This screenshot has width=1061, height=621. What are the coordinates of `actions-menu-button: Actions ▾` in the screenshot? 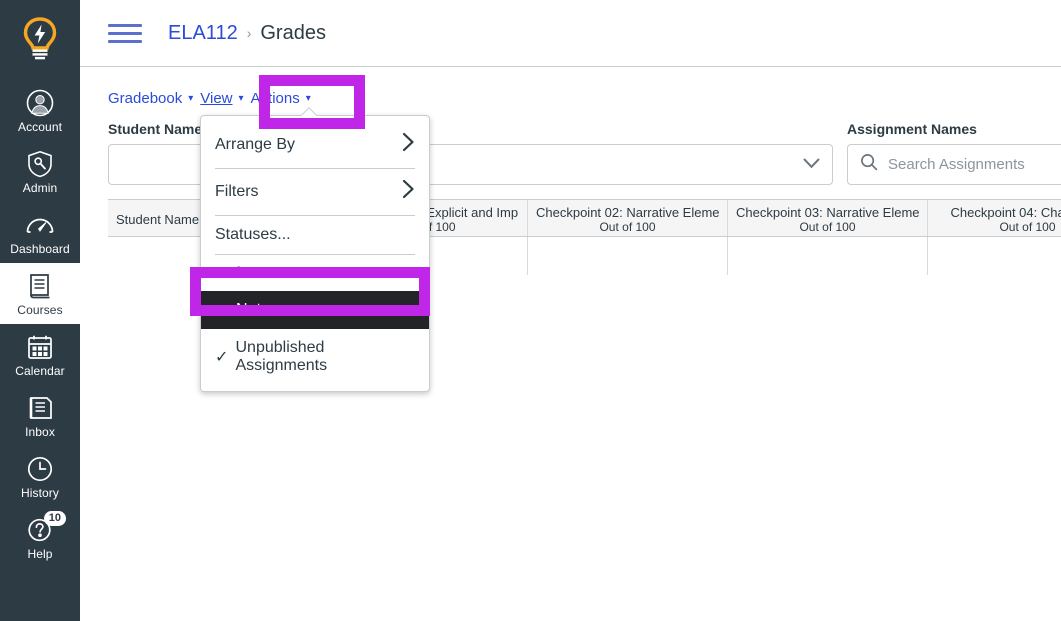 It's located at (281, 98).